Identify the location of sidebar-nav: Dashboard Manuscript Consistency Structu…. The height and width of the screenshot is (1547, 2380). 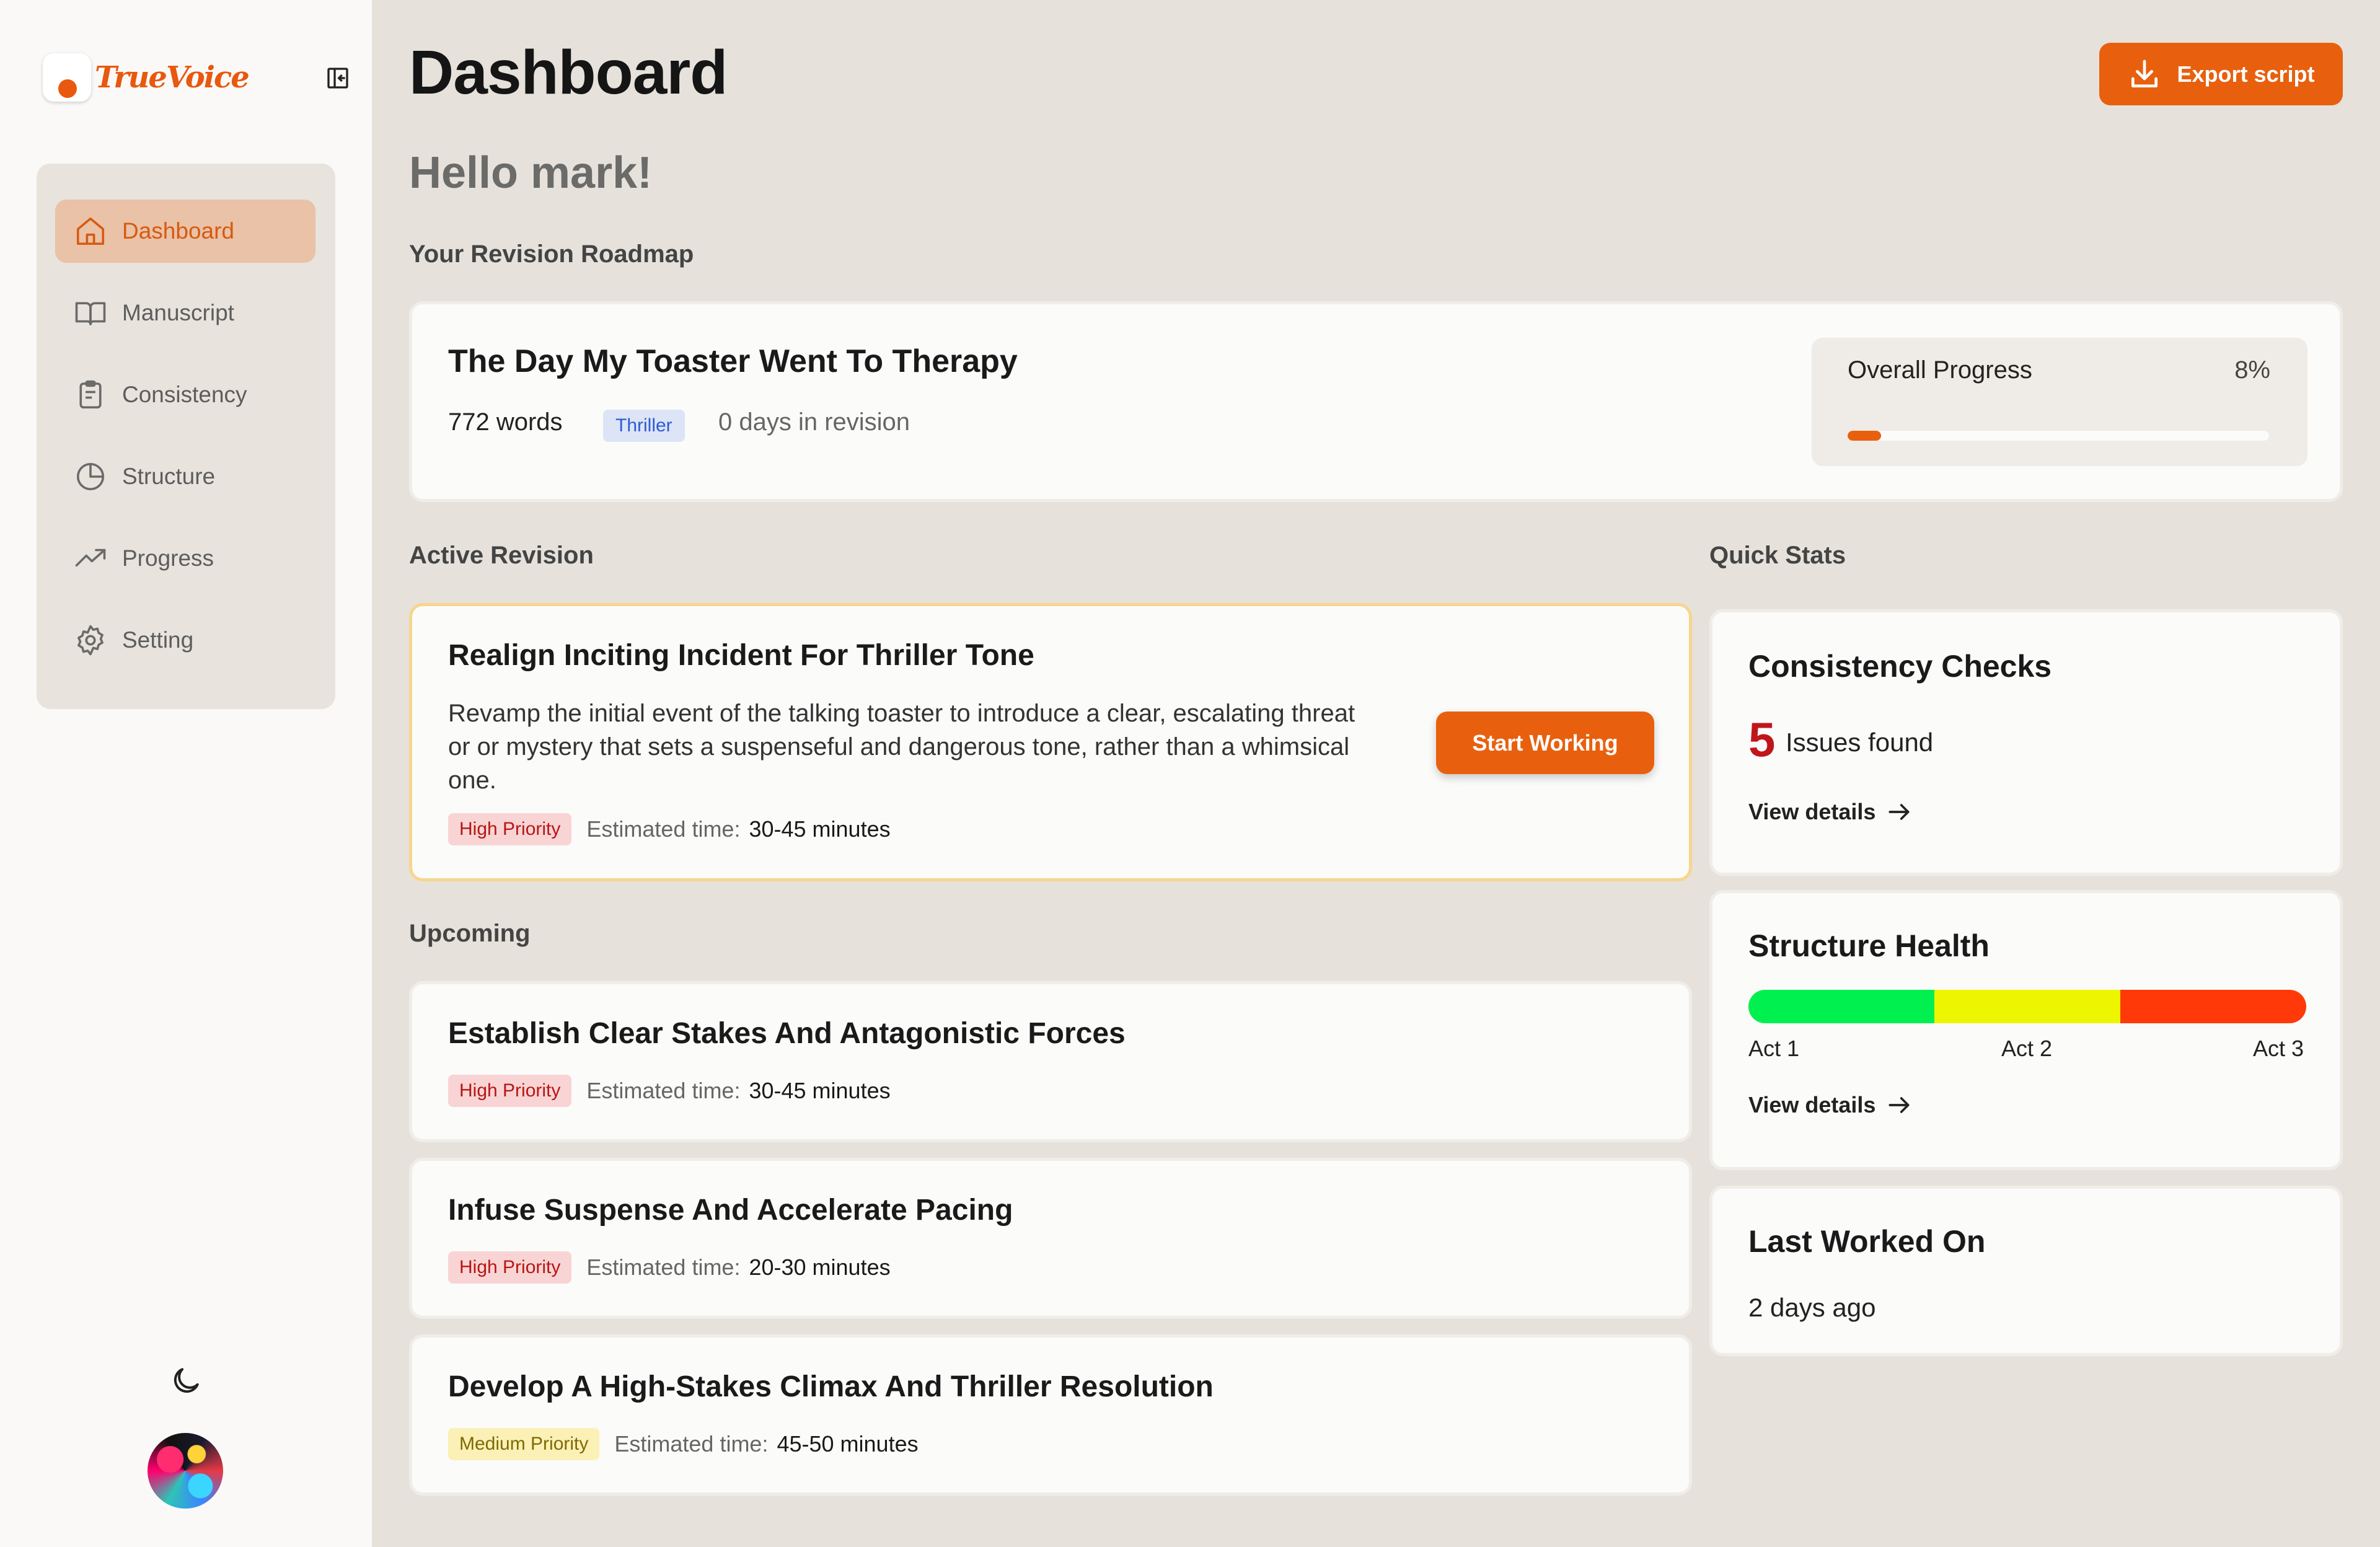
(186, 436).